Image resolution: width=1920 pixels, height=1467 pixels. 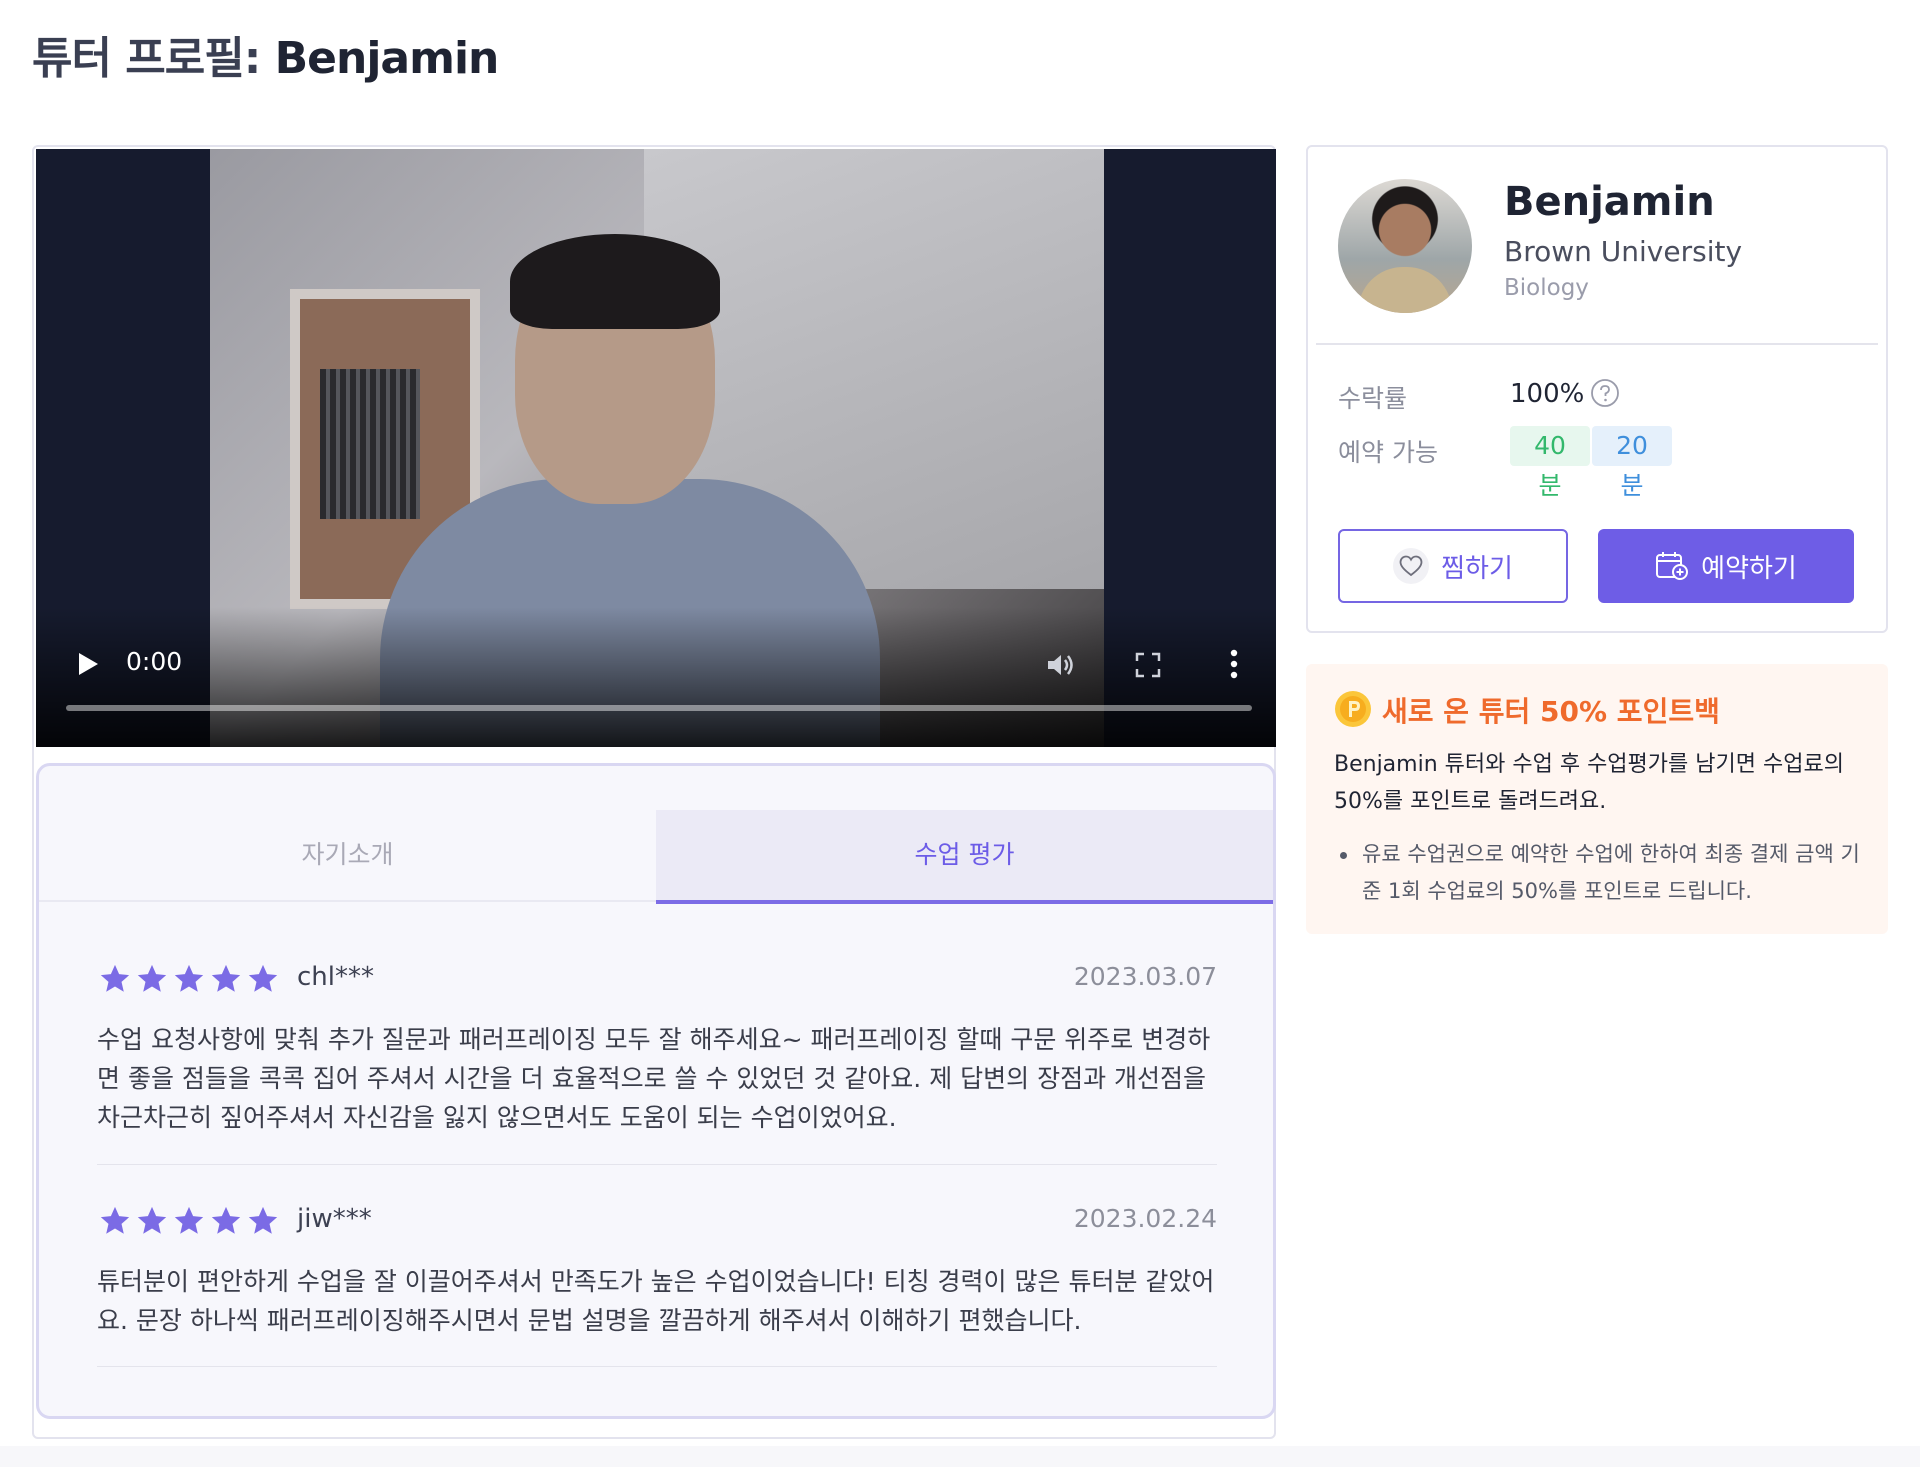 I want to click on tab-reviews: 수업 평가, so click(x=964, y=857).